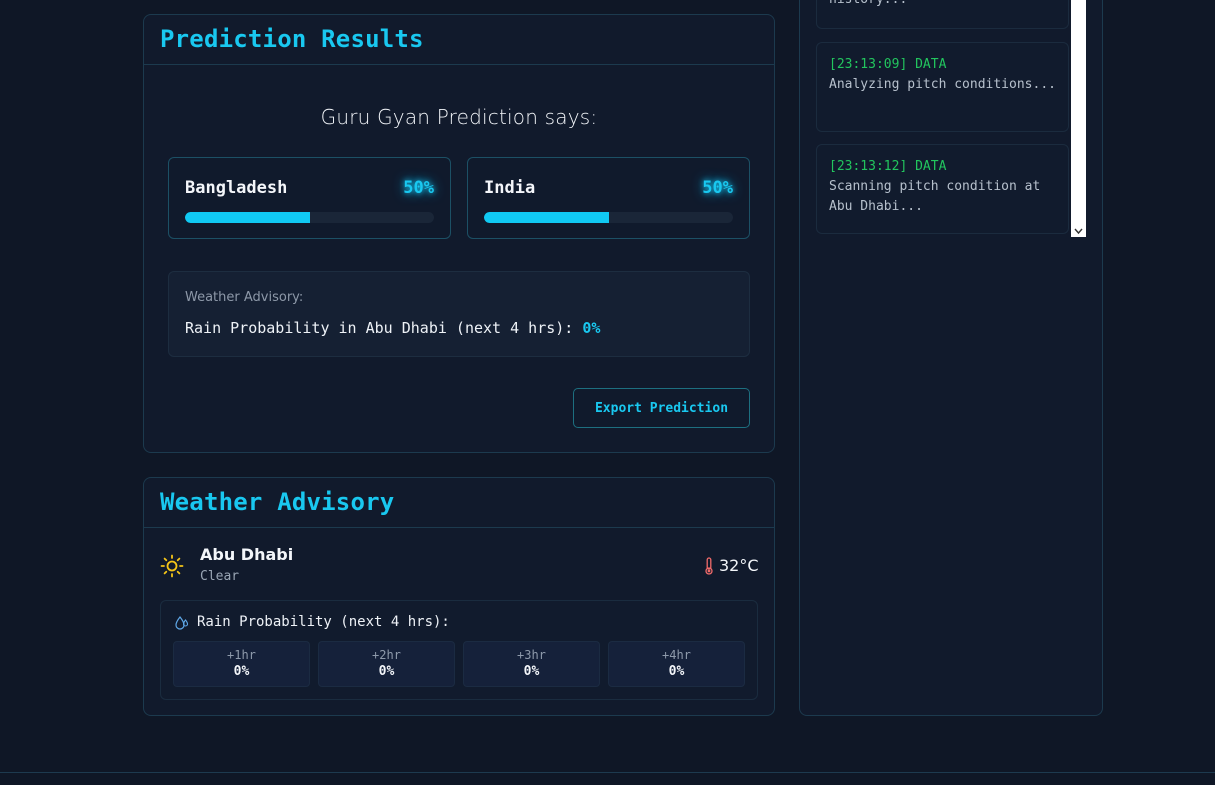 This screenshot has height=785, width=1215. What do you see at coordinates (182, 623) in the screenshot?
I see `droplet-icon` at bounding box center [182, 623].